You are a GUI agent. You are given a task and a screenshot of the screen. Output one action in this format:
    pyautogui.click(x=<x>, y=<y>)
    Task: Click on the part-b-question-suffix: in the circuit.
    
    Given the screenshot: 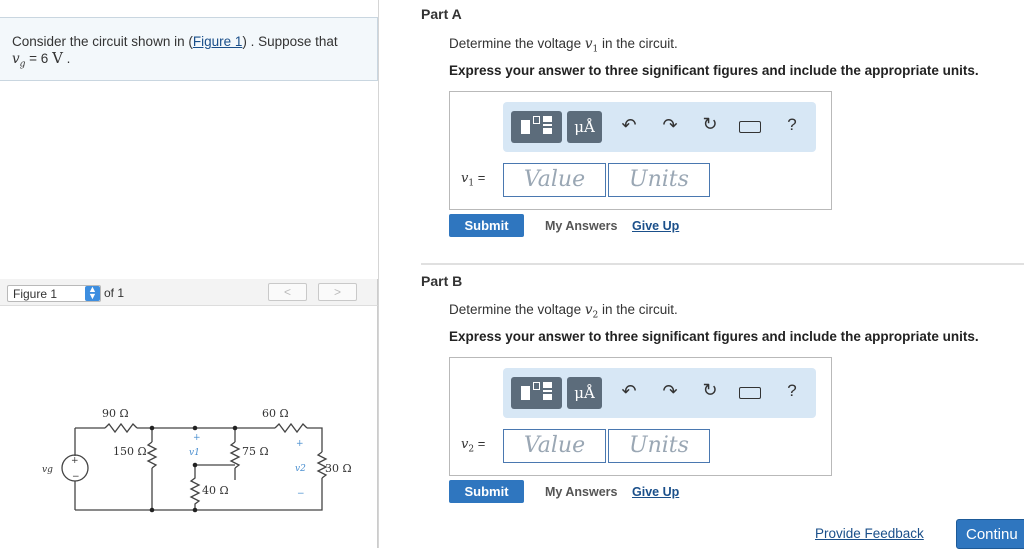 What is the action you would take?
    pyautogui.click(x=638, y=309)
    